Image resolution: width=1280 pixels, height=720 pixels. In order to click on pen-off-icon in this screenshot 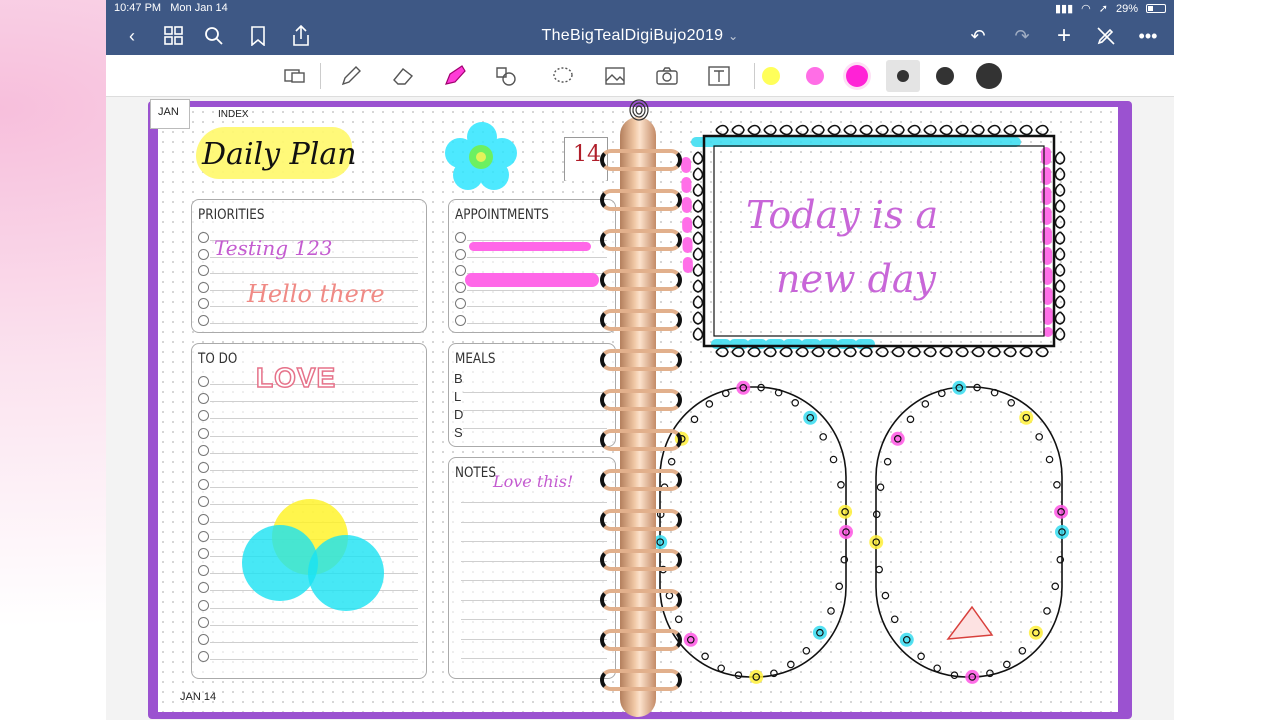, I will do `click(1106, 36)`.